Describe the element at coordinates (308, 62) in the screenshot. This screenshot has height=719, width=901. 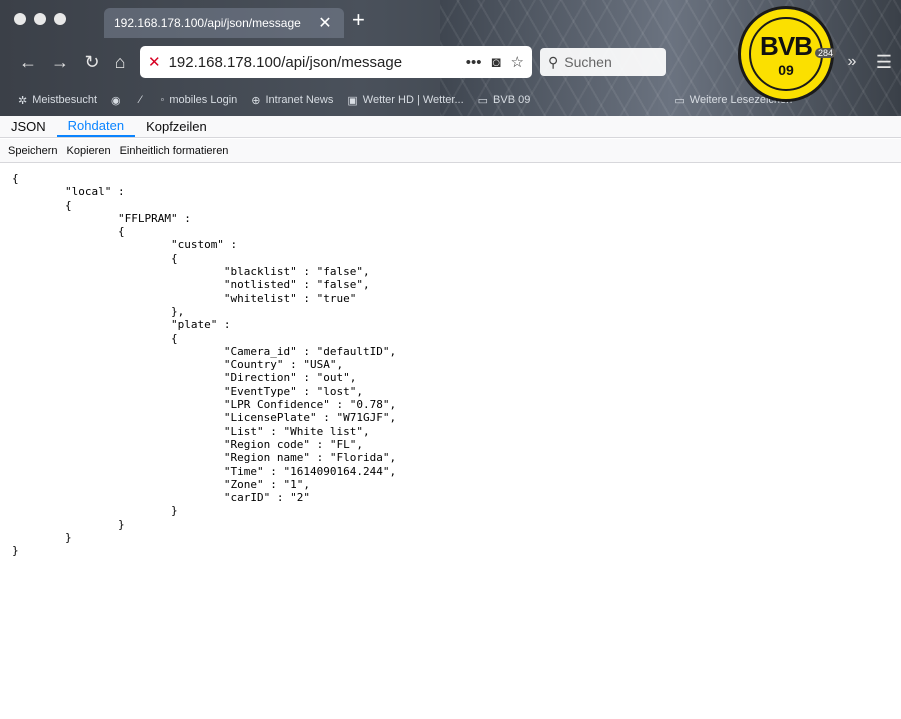
I see `url-input: 192.168.178.100/api/json/message` at that location.